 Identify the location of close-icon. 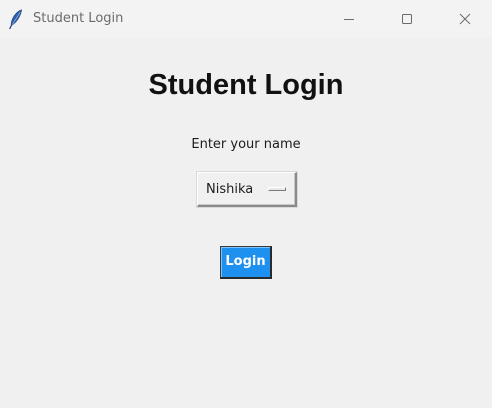
(465, 19).